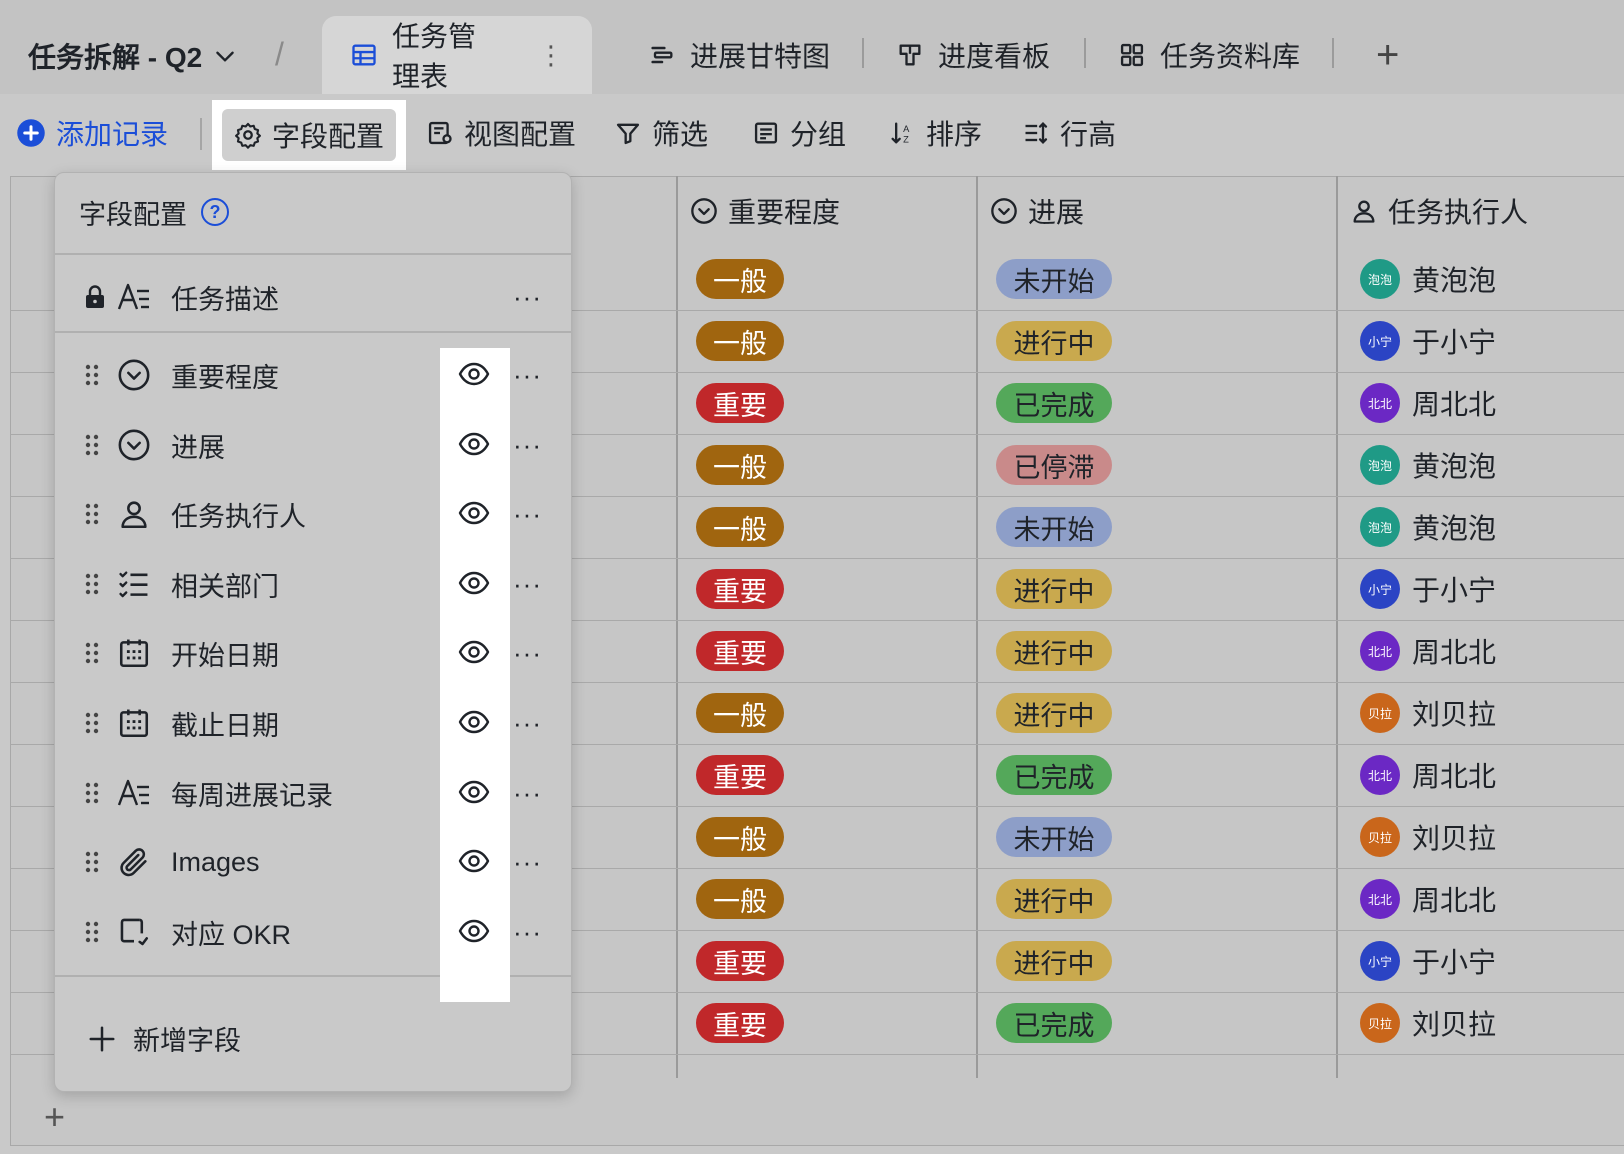 This screenshot has height=1154, width=1624. What do you see at coordinates (134, 445) in the screenshot?
I see `single-select-icon` at bounding box center [134, 445].